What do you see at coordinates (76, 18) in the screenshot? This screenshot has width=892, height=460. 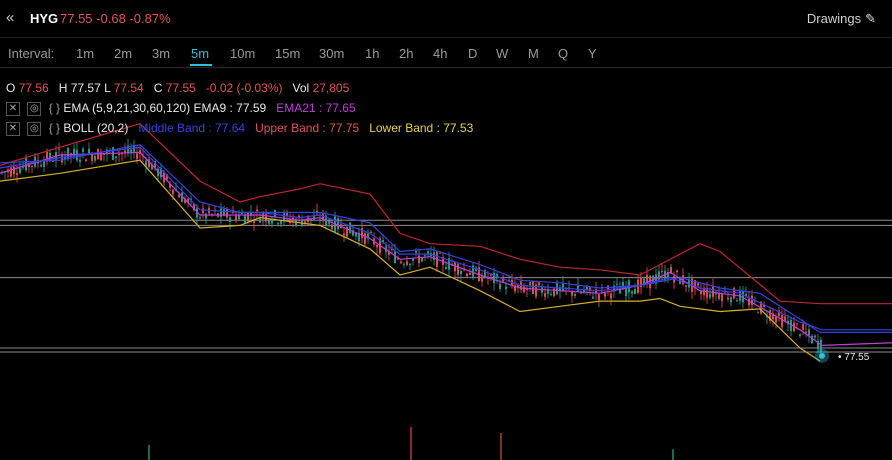 I see `last-price: 77.55` at bounding box center [76, 18].